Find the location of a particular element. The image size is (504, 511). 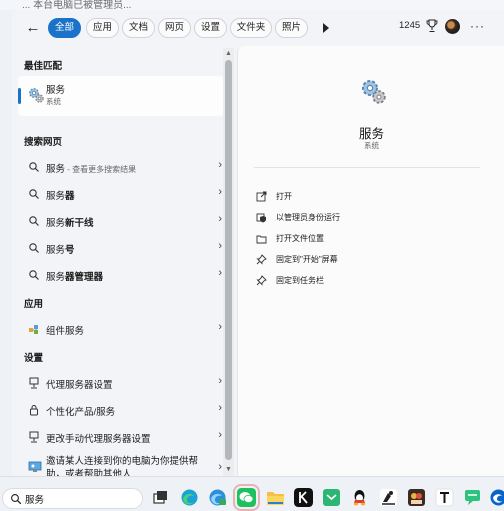

search-input is located at coordinates (81, 499).